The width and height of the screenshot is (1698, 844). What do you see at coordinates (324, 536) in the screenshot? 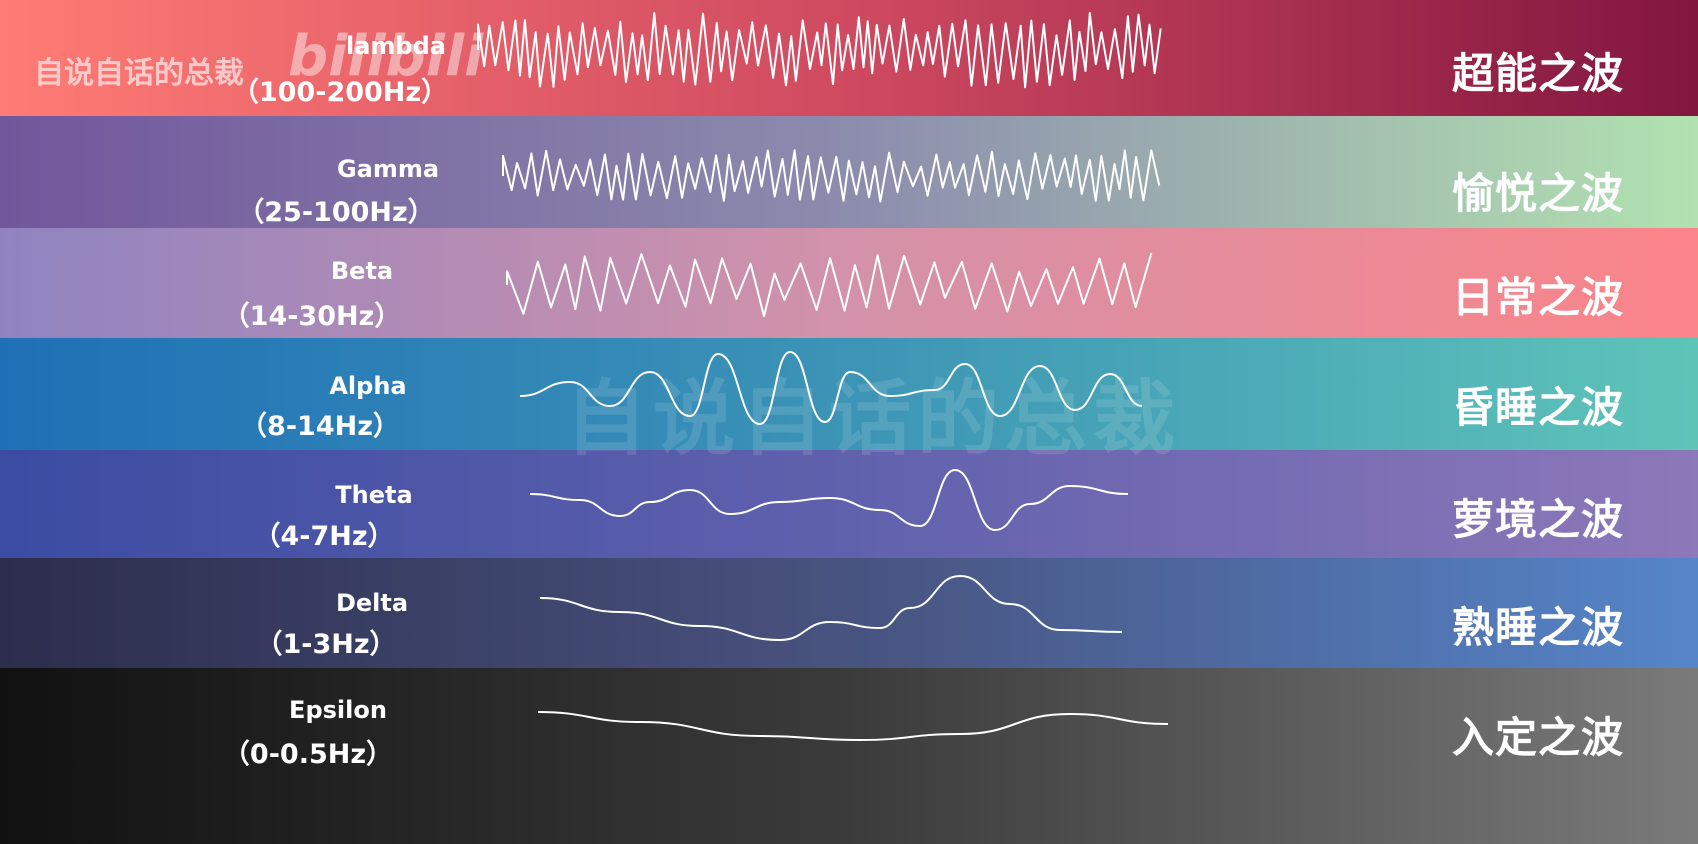
I see `band-frequency-range: （4-7Hz）` at bounding box center [324, 536].